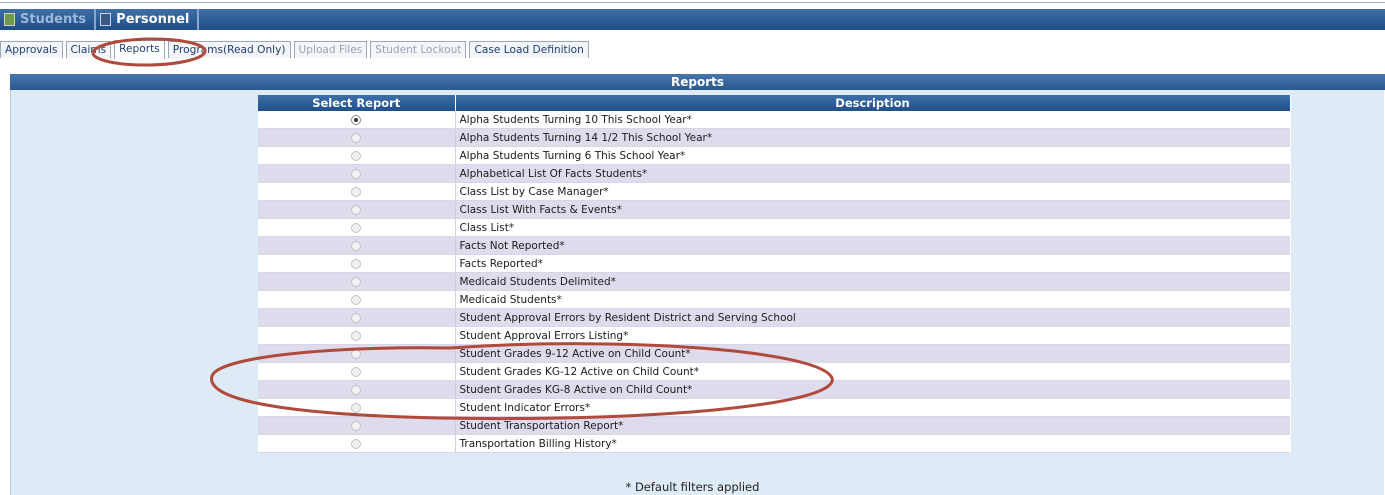 This screenshot has width=1385, height=495. I want to click on table-row: Medicaid Students*, so click(774, 299).